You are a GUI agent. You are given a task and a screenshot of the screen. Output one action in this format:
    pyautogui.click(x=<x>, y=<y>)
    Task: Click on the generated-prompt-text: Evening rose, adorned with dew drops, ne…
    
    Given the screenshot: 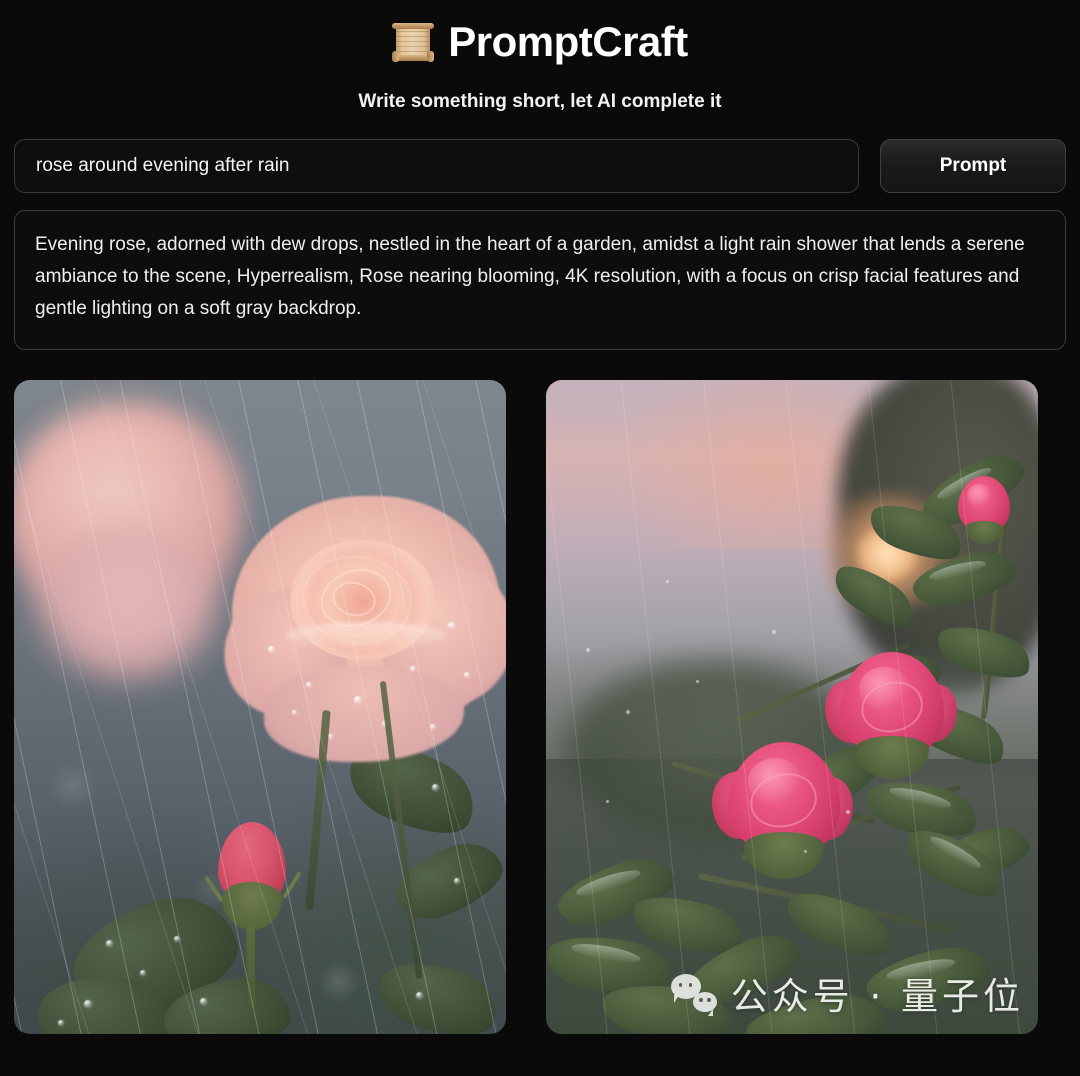 What is the action you would take?
    pyautogui.click(x=530, y=276)
    